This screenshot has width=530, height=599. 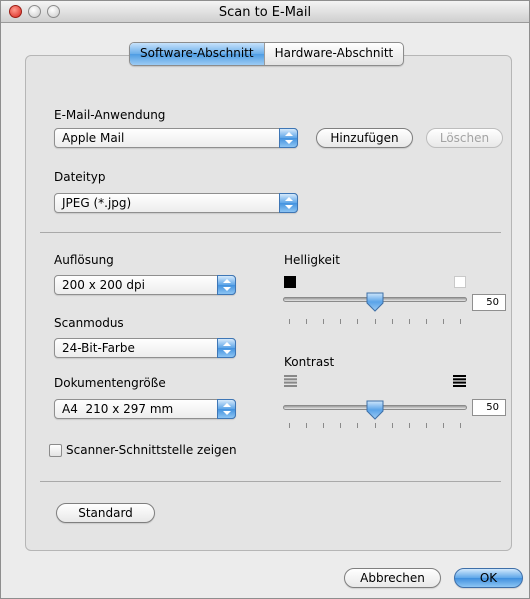 I want to click on scanner-interface-label: Scanner-Schnittstelle zeigen, so click(x=151, y=450).